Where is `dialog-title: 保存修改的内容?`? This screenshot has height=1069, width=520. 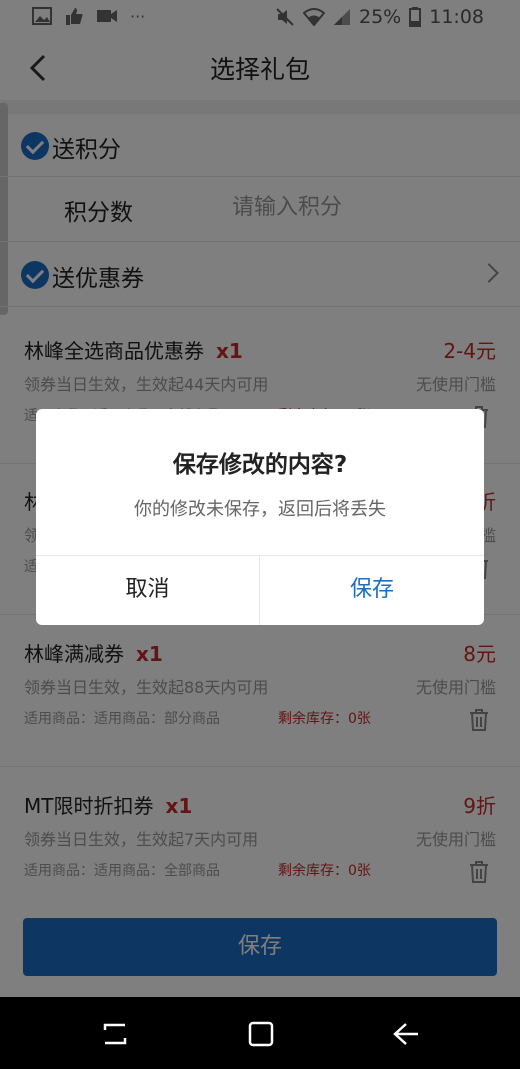
dialog-title: 保存修改的内容? is located at coordinates (260, 465).